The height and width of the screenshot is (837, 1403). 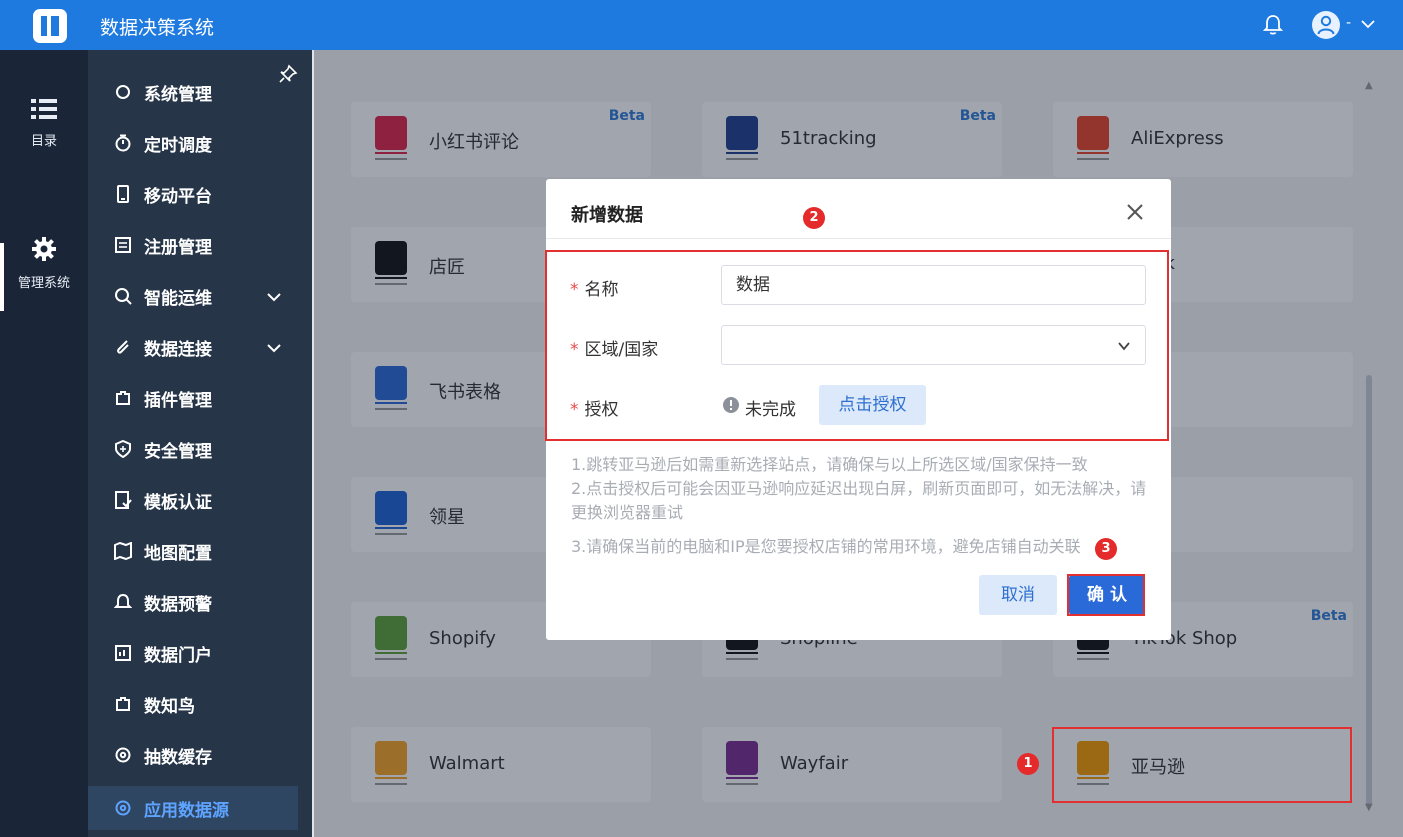 What do you see at coordinates (123, 449) in the screenshot?
I see `shield-icon` at bounding box center [123, 449].